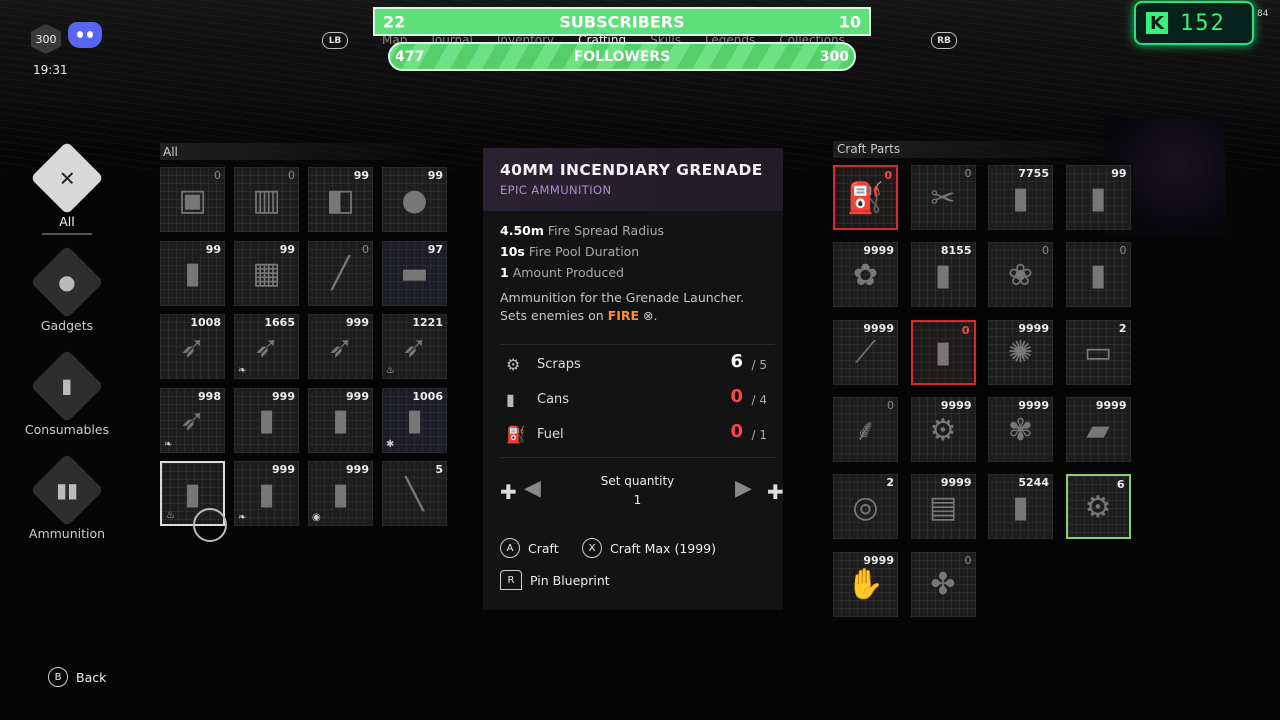 The image size is (1280, 720). What do you see at coordinates (1098, 429) in the screenshot?
I see `craft-part-slot: ▰ 9999` at bounding box center [1098, 429].